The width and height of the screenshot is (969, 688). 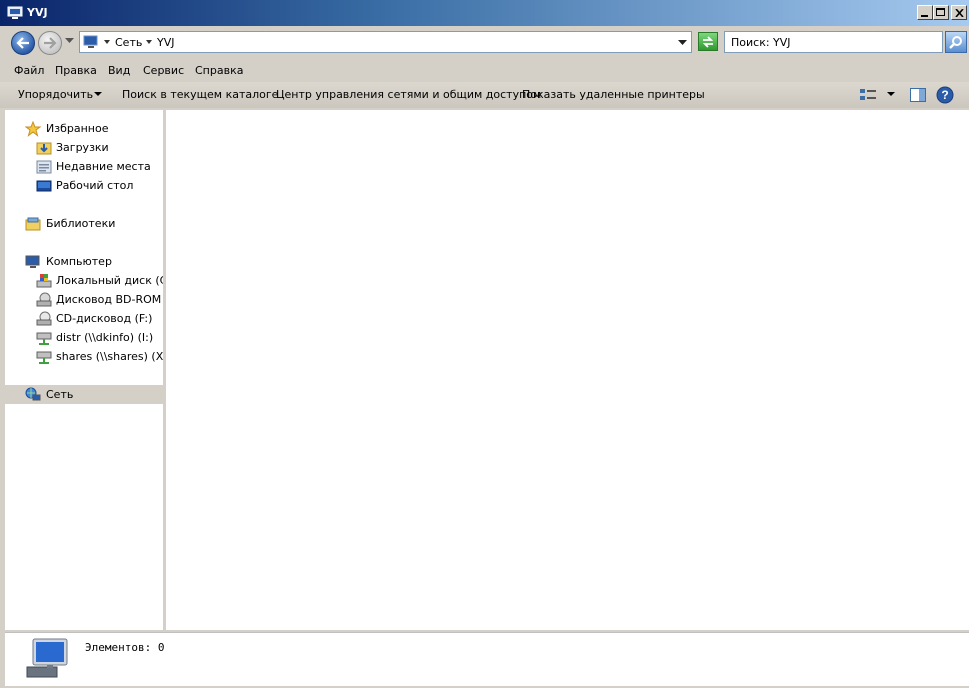 What do you see at coordinates (163, 70) in the screenshot?
I see `menu-tools: Сервис` at bounding box center [163, 70].